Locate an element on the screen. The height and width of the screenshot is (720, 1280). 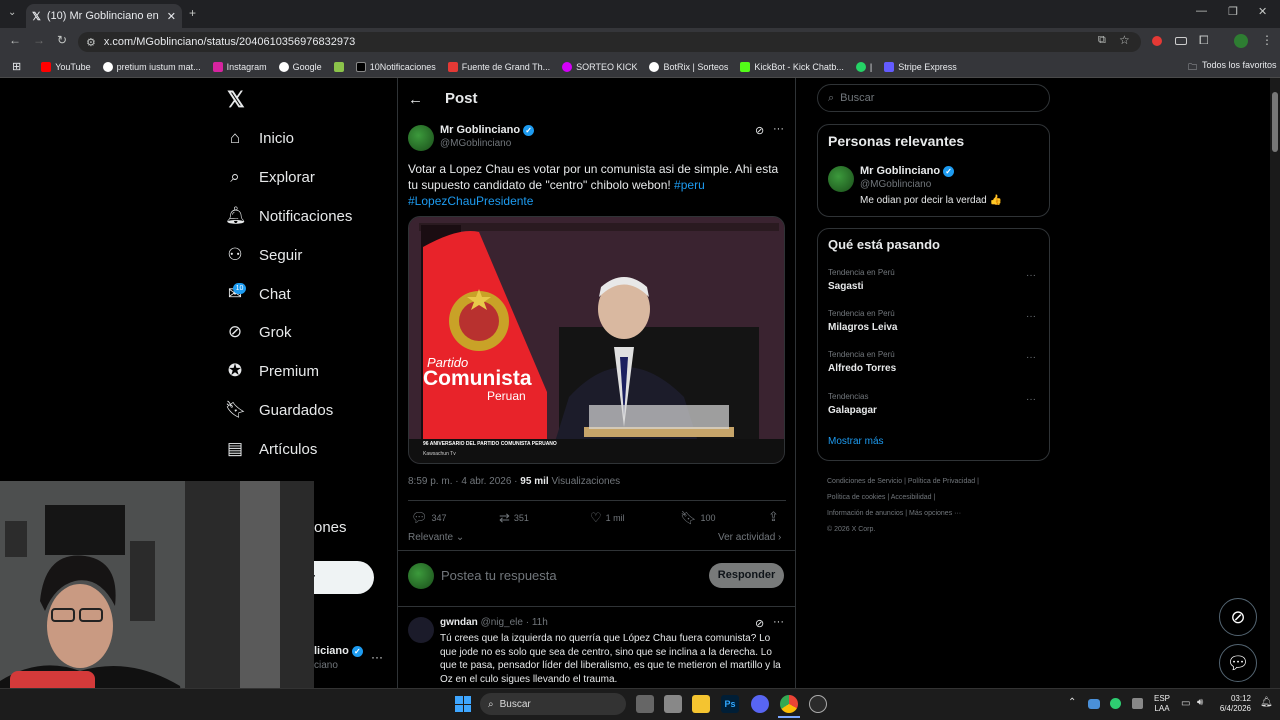
photoshop-icon: Ps is located at coordinates (730, 704).